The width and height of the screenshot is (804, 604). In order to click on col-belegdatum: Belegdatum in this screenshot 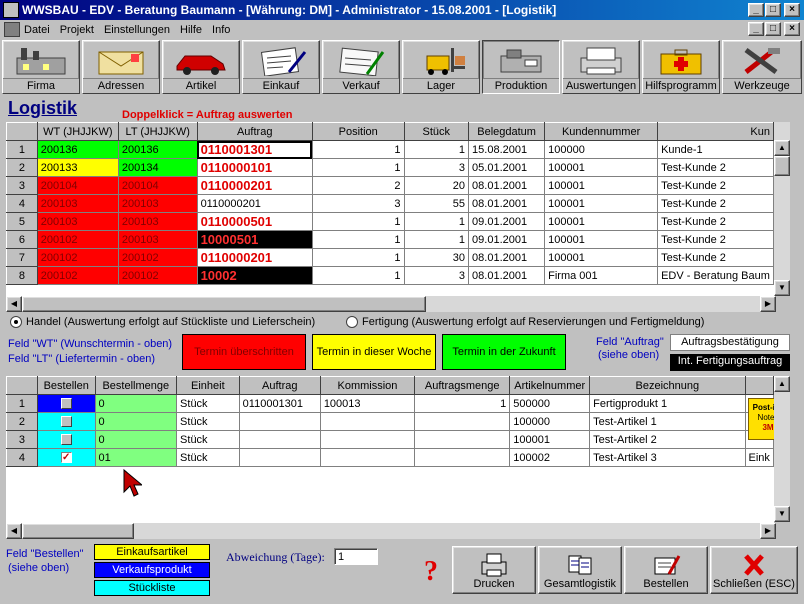, I will do `click(507, 131)`.